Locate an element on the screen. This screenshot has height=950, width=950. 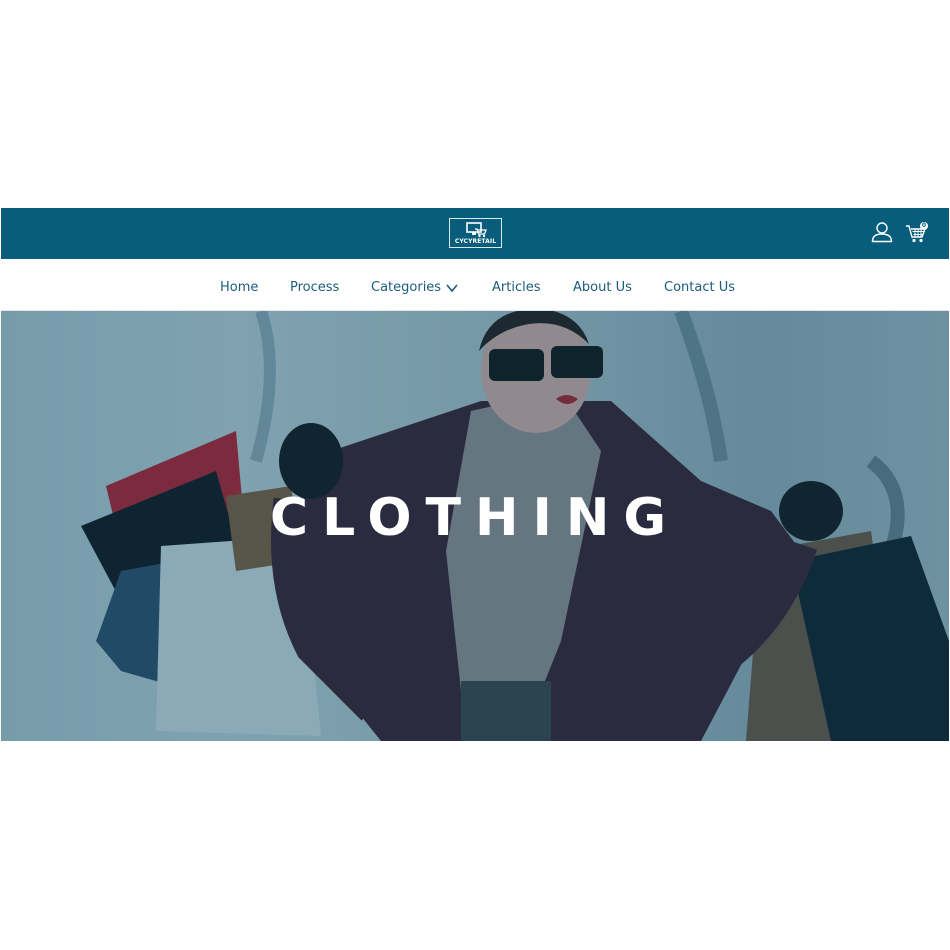
nav-item-articles: Articles is located at coordinates (516, 287).